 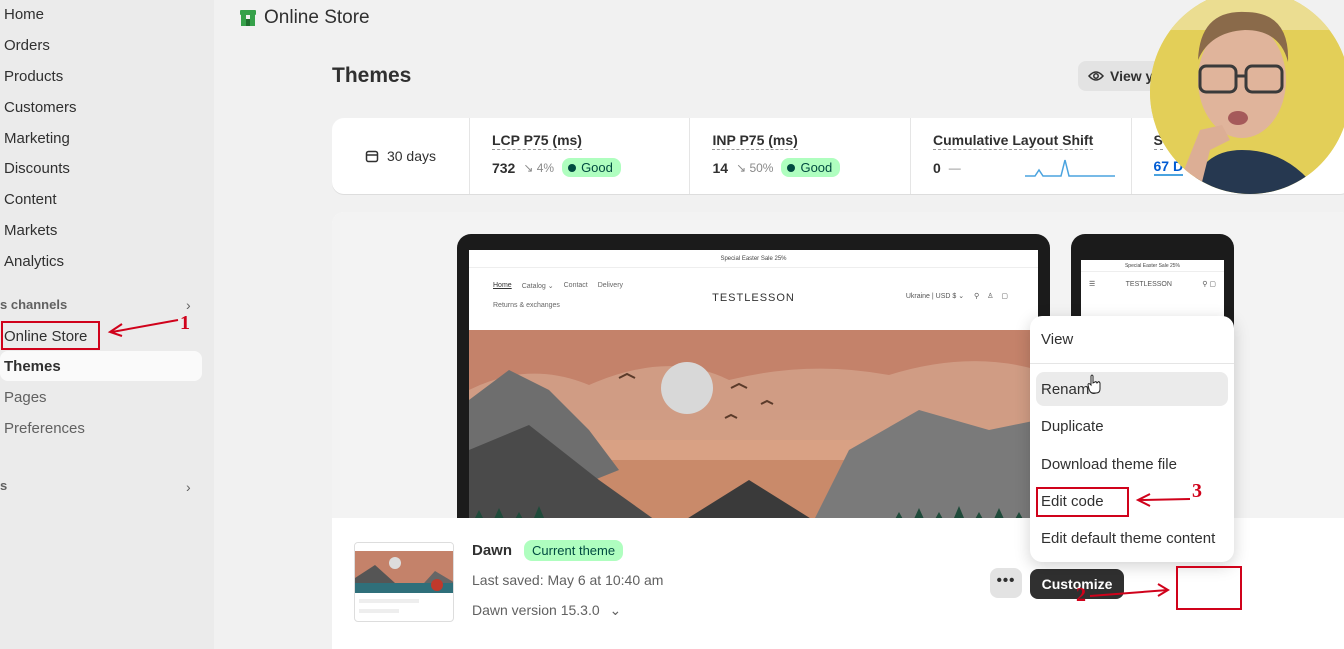 What do you see at coordinates (977, 296) in the screenshot?
I see `search-icon: ⚲` at bounding box center [977, 296].